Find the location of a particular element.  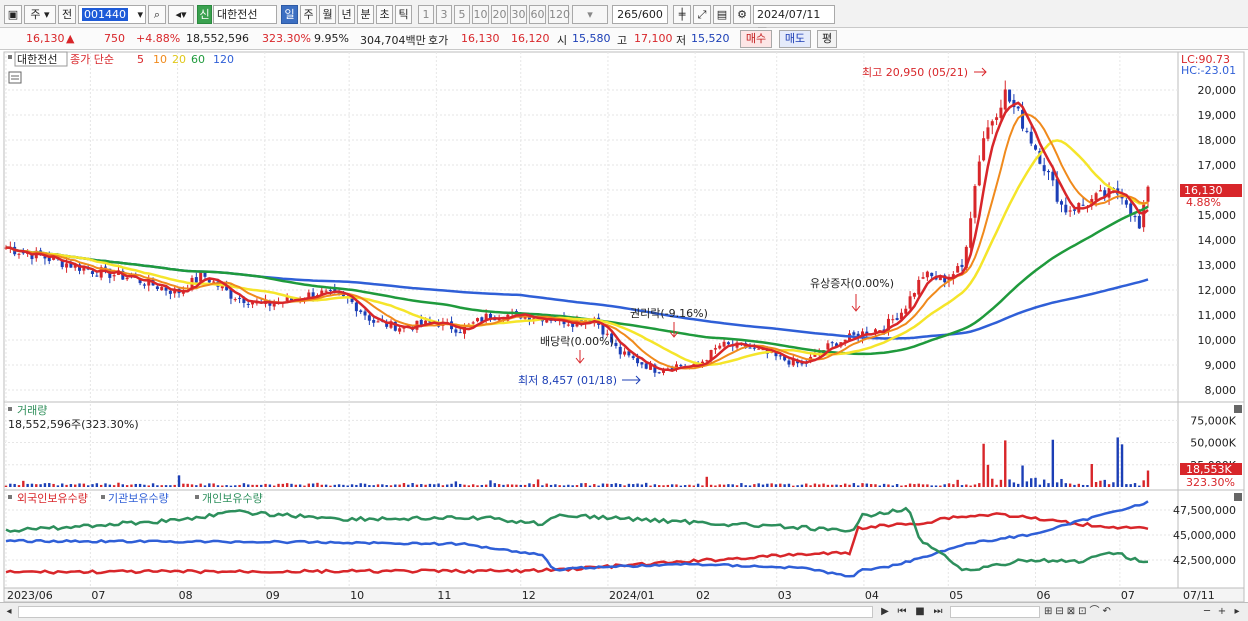

period-tab-6: 틱 is located at coordinates (403, 14).